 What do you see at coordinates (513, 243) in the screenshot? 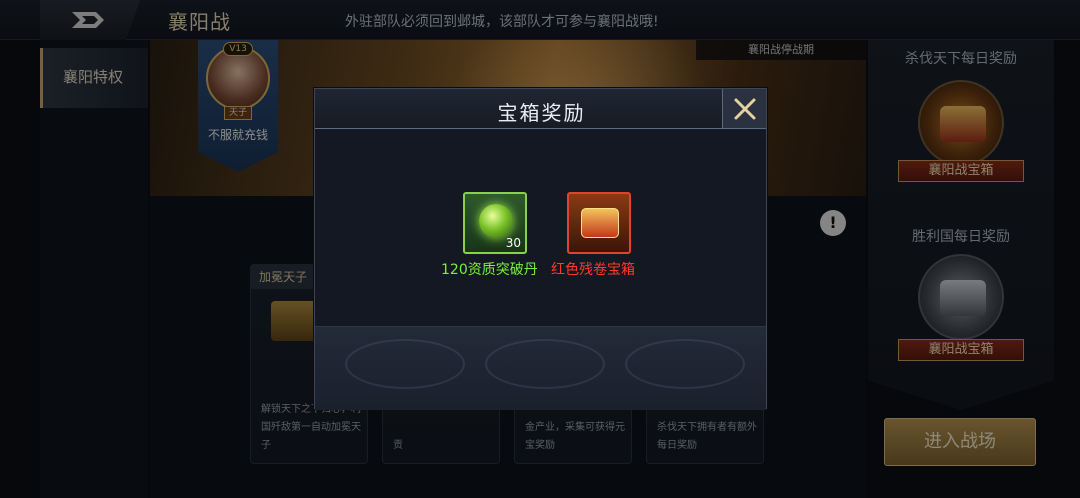
I see `item-count: 30` at bounding box center [513, 243].